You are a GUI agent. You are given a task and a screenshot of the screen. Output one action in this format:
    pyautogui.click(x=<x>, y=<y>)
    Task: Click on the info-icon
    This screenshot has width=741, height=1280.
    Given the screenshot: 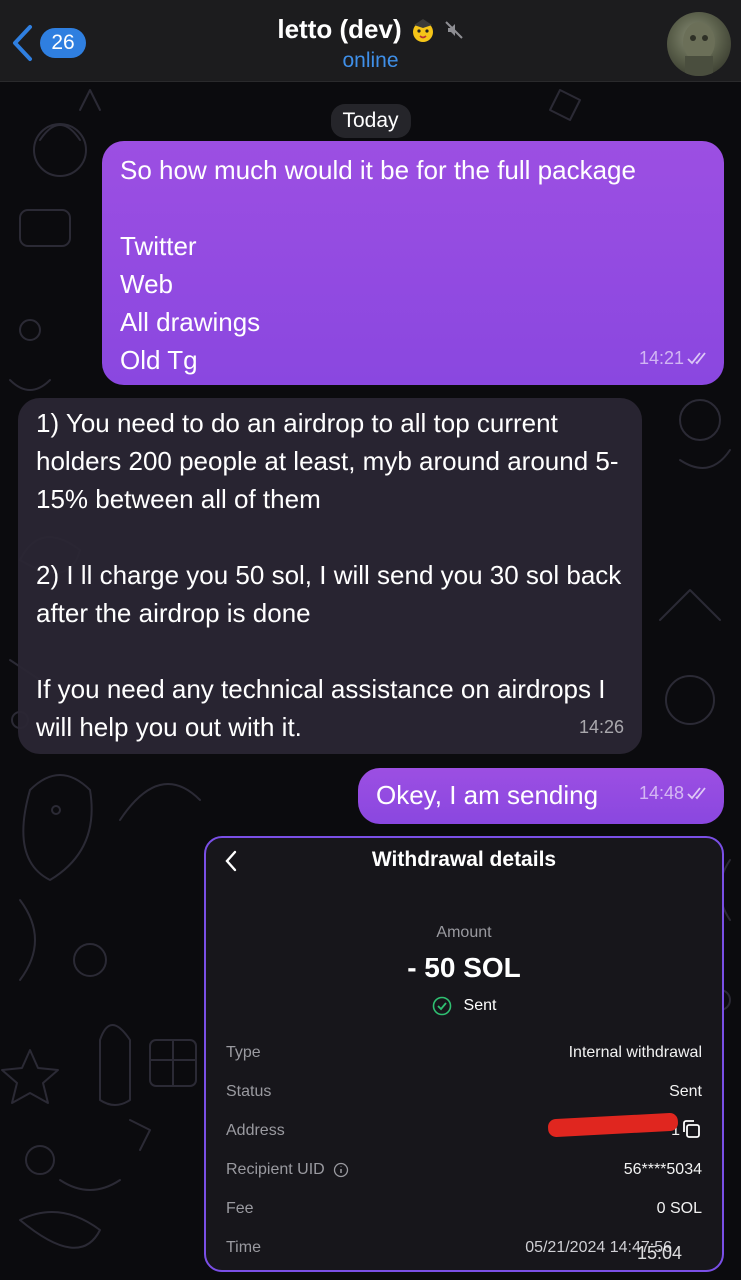 What is the action you would take?
    pyautogui.click(x=341, y=1170)
    